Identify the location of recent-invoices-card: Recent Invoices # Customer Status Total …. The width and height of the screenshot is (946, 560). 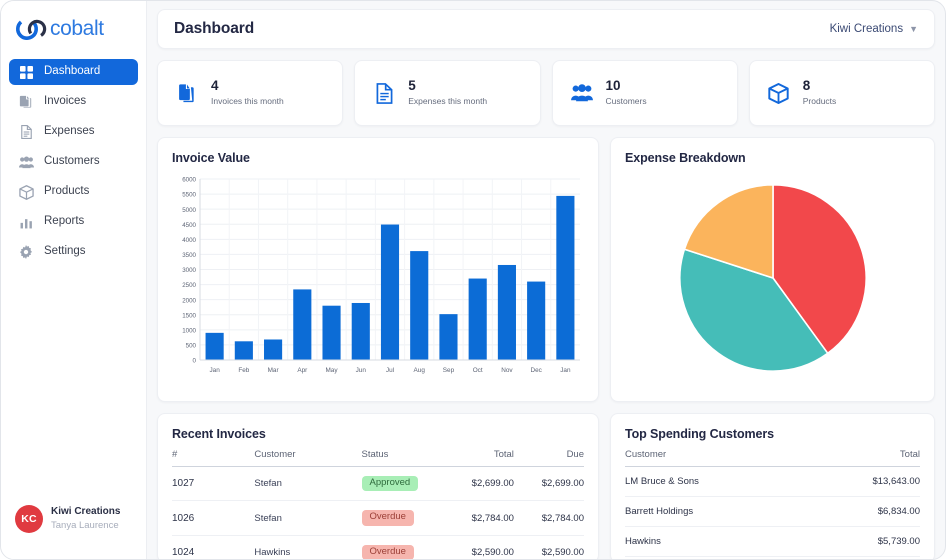
(378, 486).